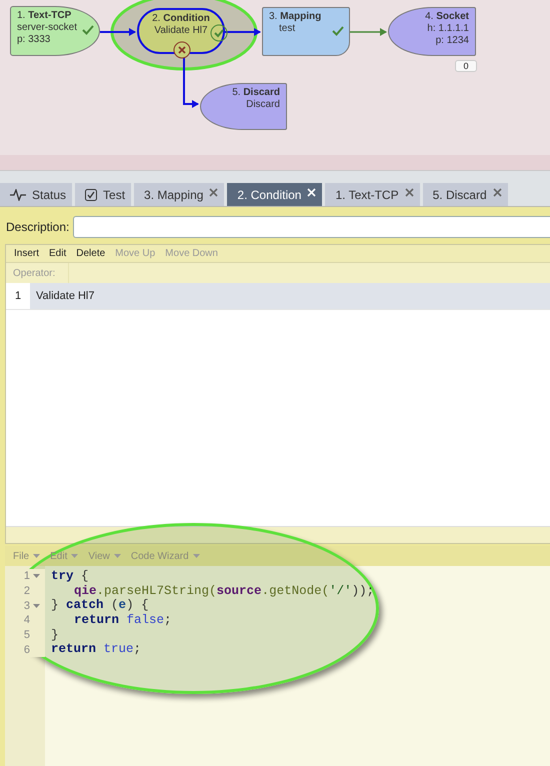 The image size is (550, 766). Describe the element at coordinates (27, 253) in the screenshot. I see `toolbar-button: Insert` at that location.